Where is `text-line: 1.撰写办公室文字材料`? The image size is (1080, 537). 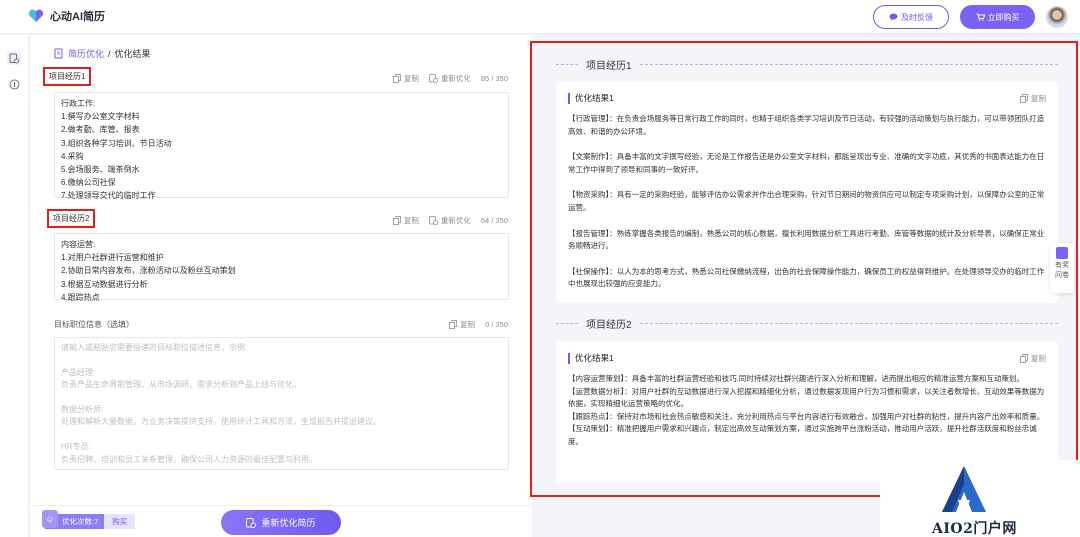
text-line: 1.撰写办公室文字材料 is located at coordinates (100, 117).